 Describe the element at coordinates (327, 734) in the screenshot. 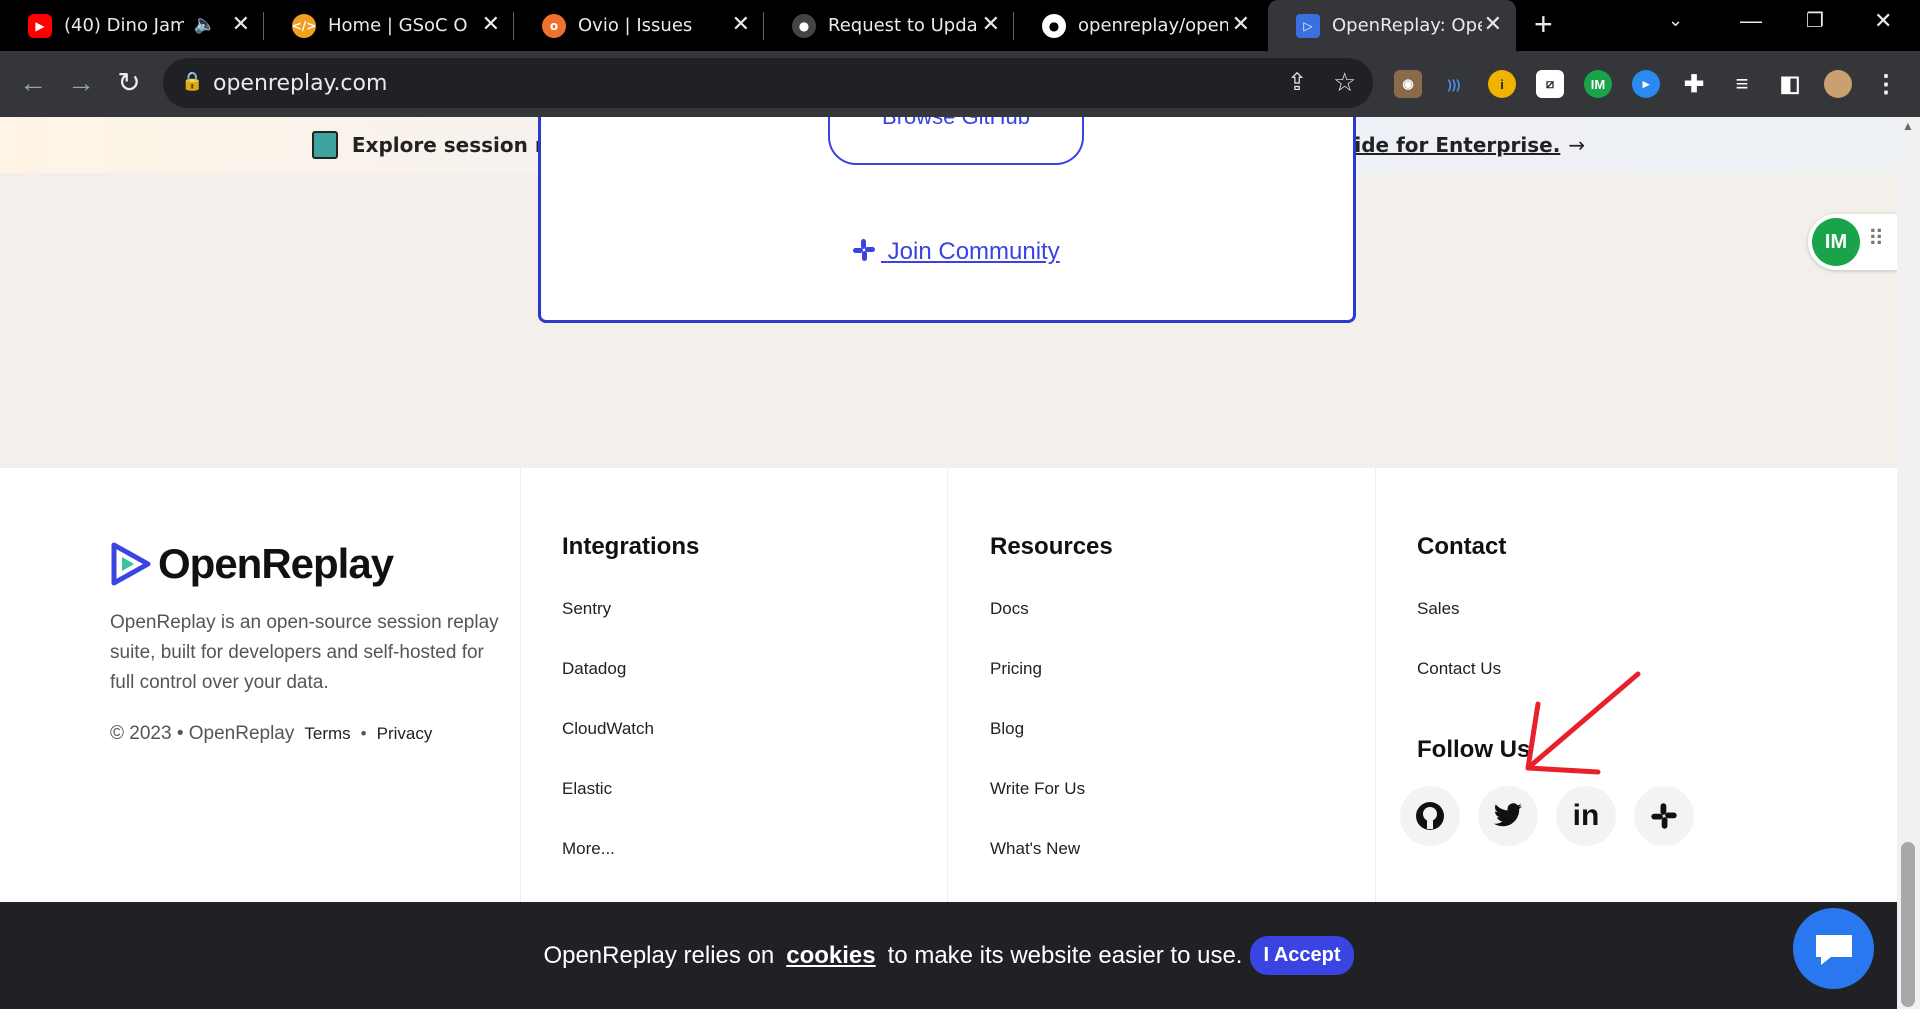

I see `terms-link: Terms` at that location.